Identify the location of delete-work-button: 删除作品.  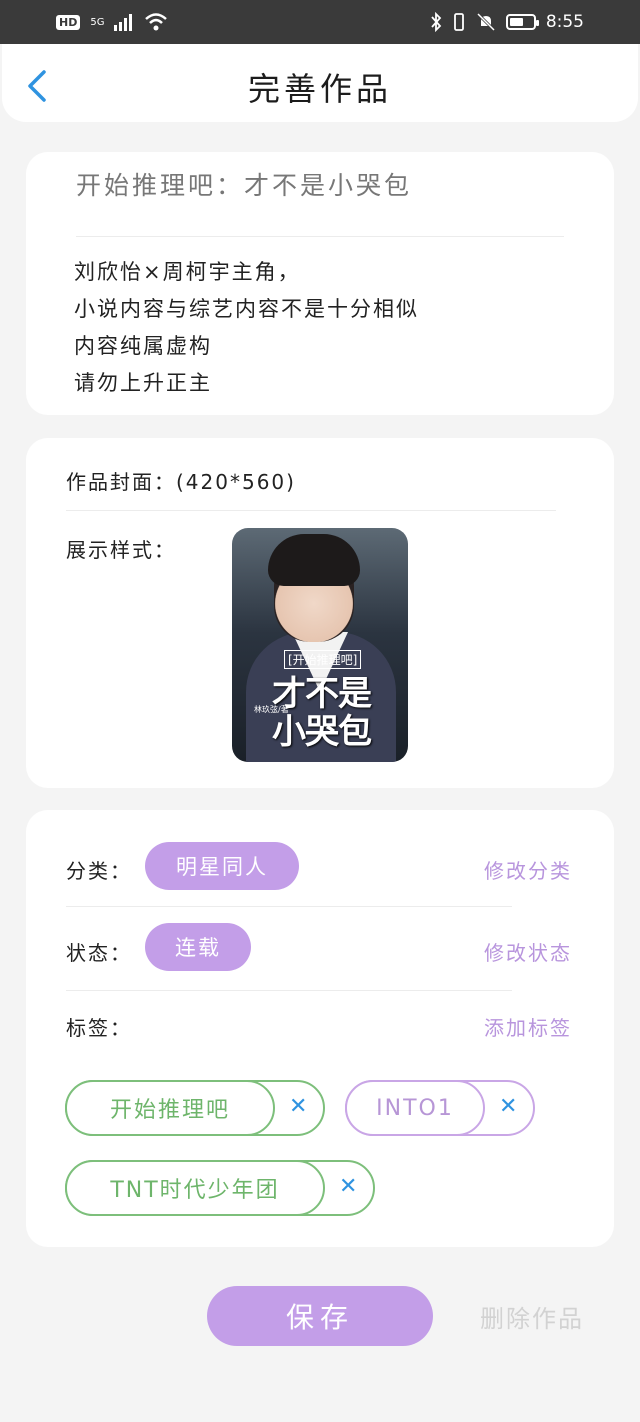
(532, 1316).